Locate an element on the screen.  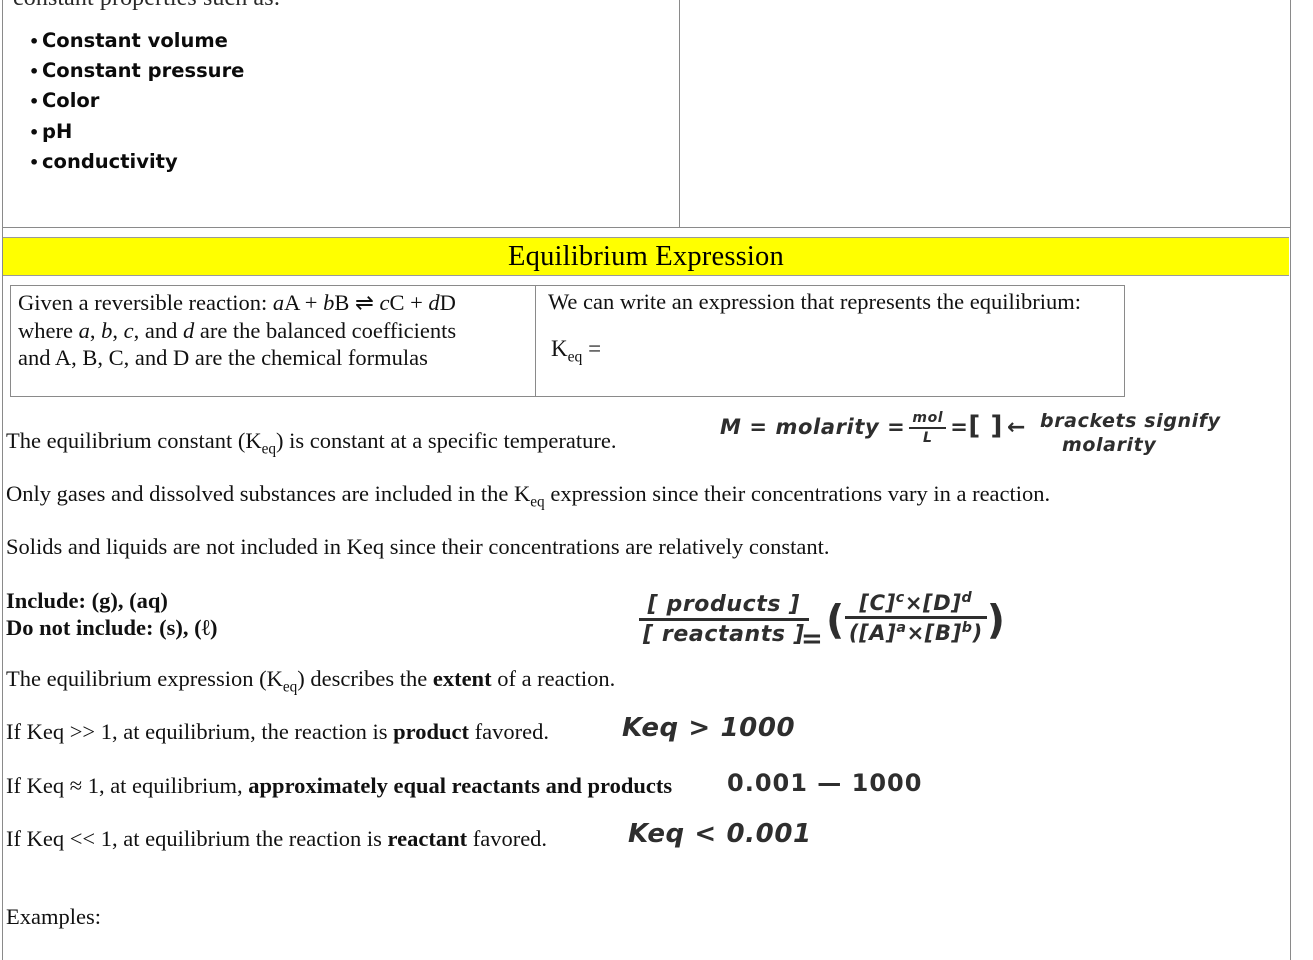
handwritten-keq-general-form: ( [C]c×[D]d ([A]a×[B]b) ) is located at coordinates (916, 617).